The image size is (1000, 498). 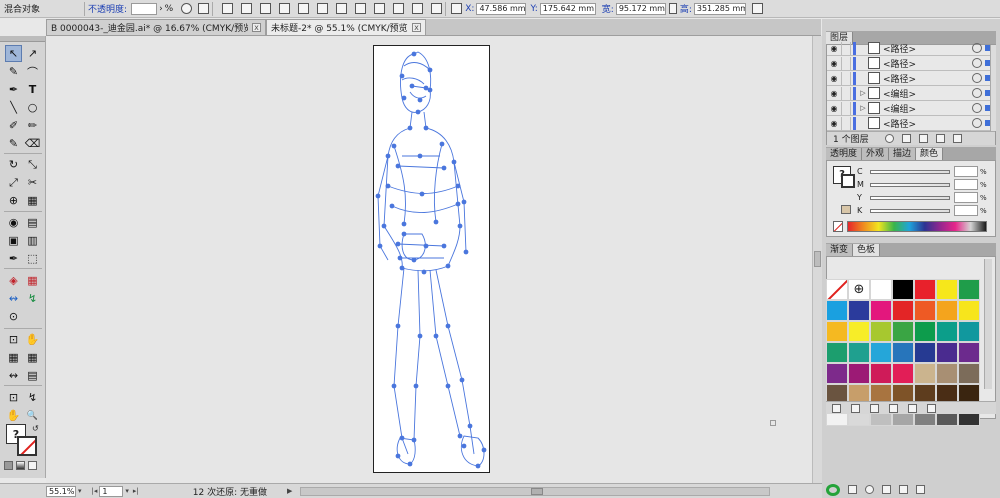 What do you see at coordinates (13, 339) in the screenshot?
I see `envelope-tool-icon: ⊡` at bounding box center [13, 339].